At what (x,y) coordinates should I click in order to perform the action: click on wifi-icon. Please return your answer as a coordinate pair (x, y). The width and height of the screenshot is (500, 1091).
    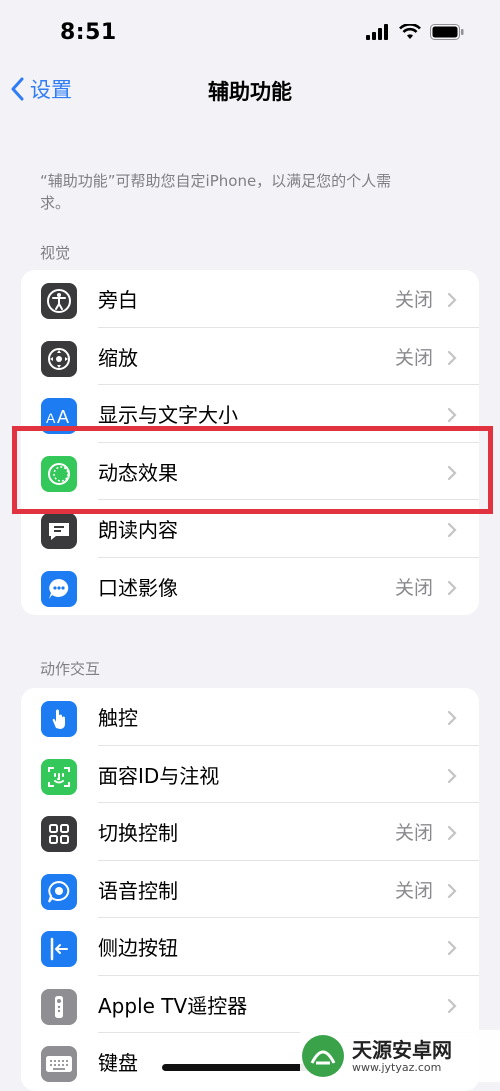
    Looking at the image, I should click on (410, 31).